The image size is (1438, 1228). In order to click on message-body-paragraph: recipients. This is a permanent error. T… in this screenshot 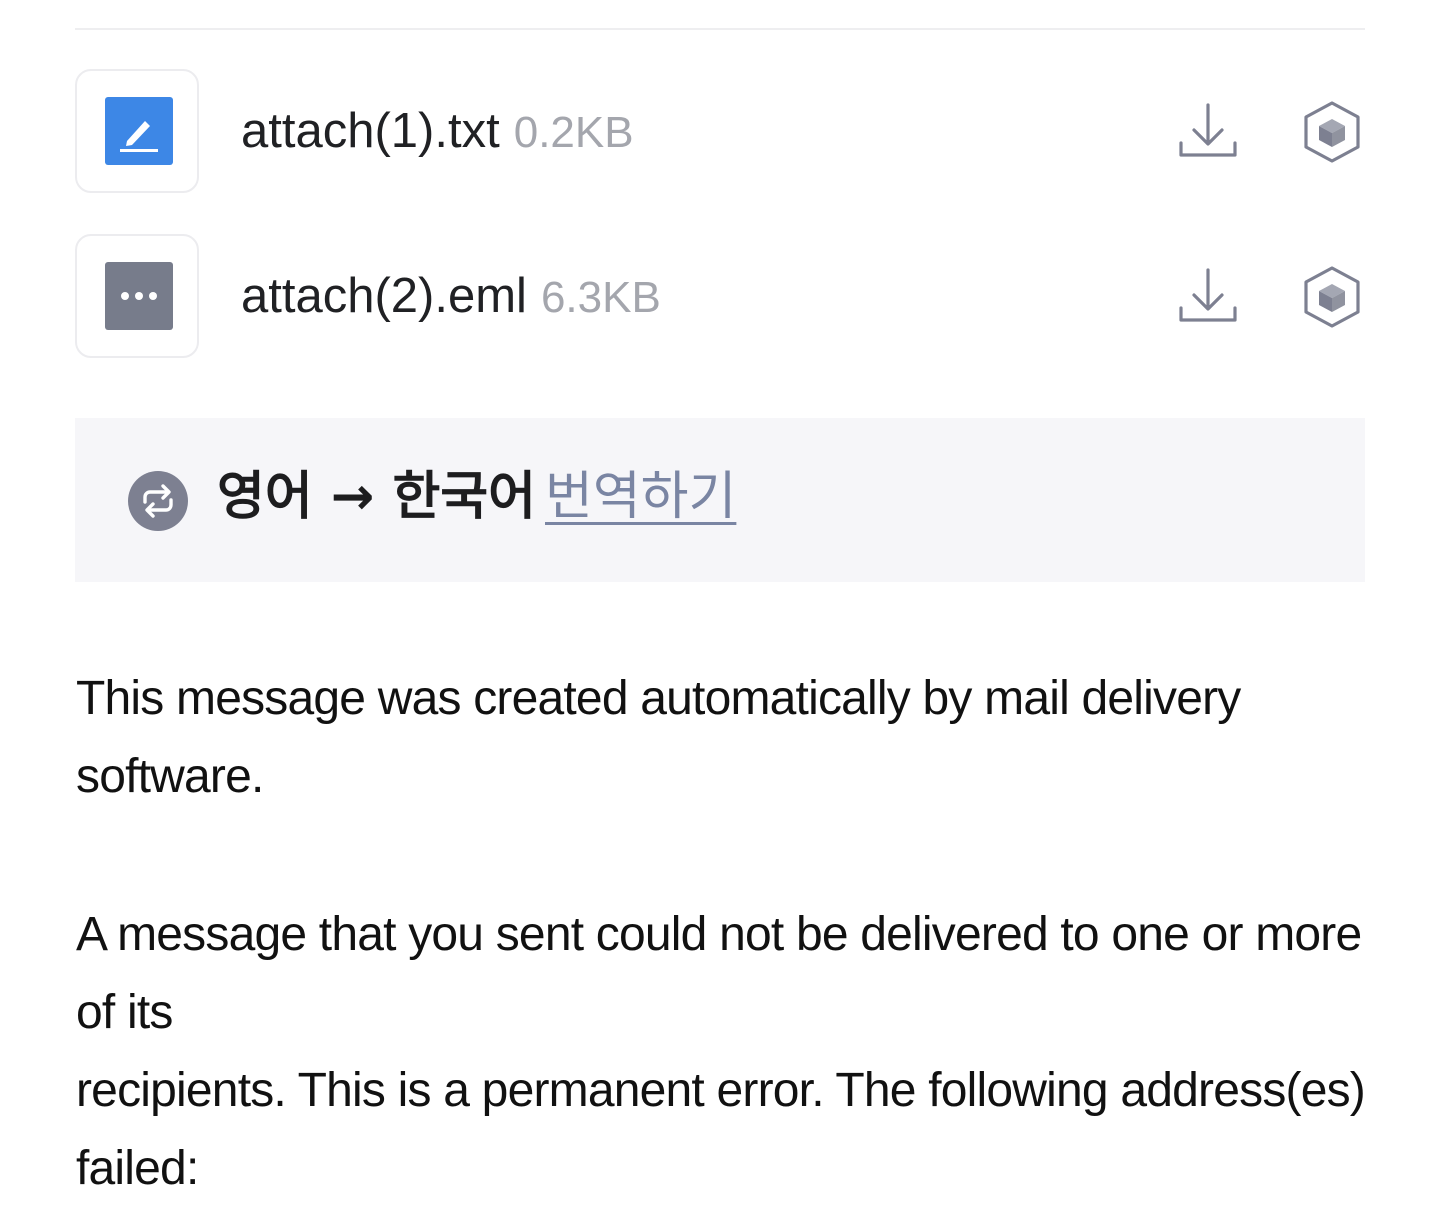, I will do `click(721, 1129)`.